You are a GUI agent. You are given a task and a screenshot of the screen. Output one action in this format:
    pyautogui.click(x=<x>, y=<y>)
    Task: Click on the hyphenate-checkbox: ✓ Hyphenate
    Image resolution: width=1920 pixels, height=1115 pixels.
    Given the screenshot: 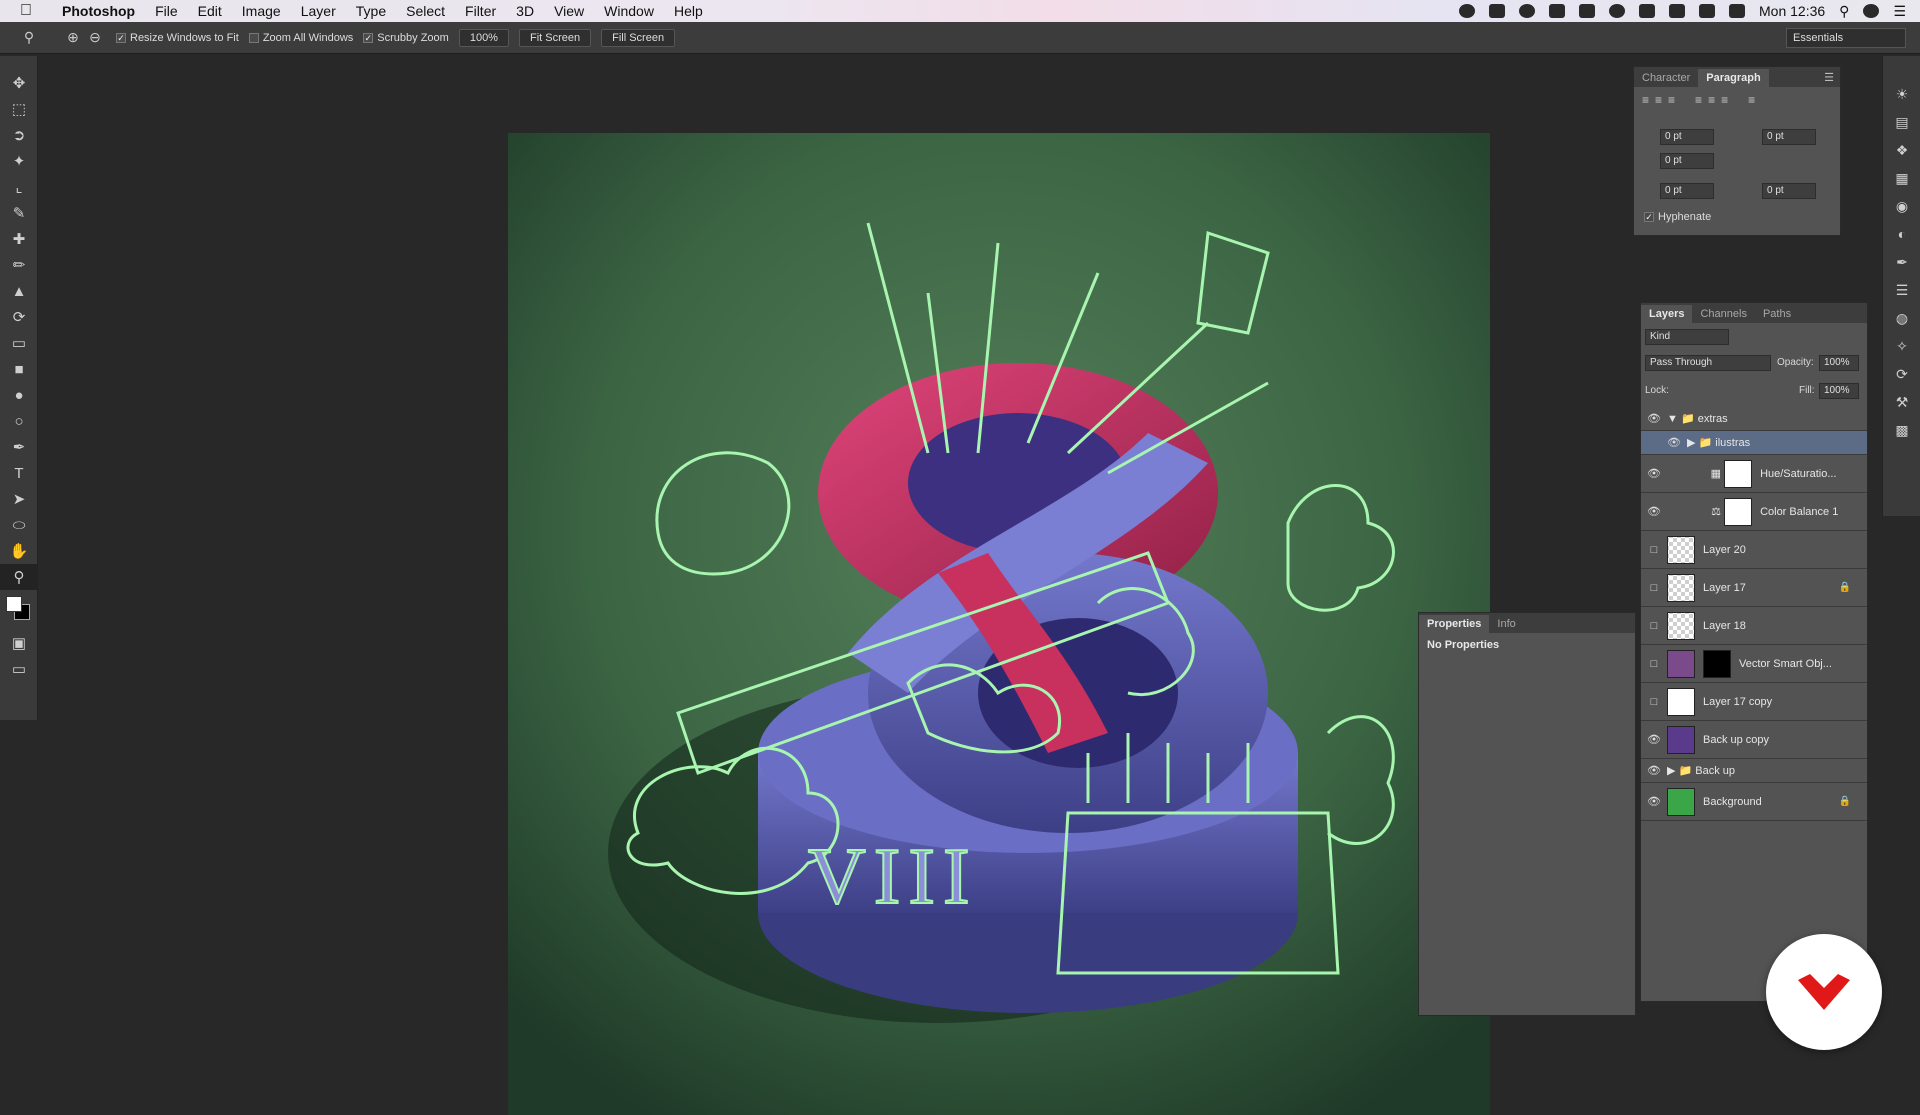 What is the action you would take?
    pyautogui.click(x=1677, y=217)
    